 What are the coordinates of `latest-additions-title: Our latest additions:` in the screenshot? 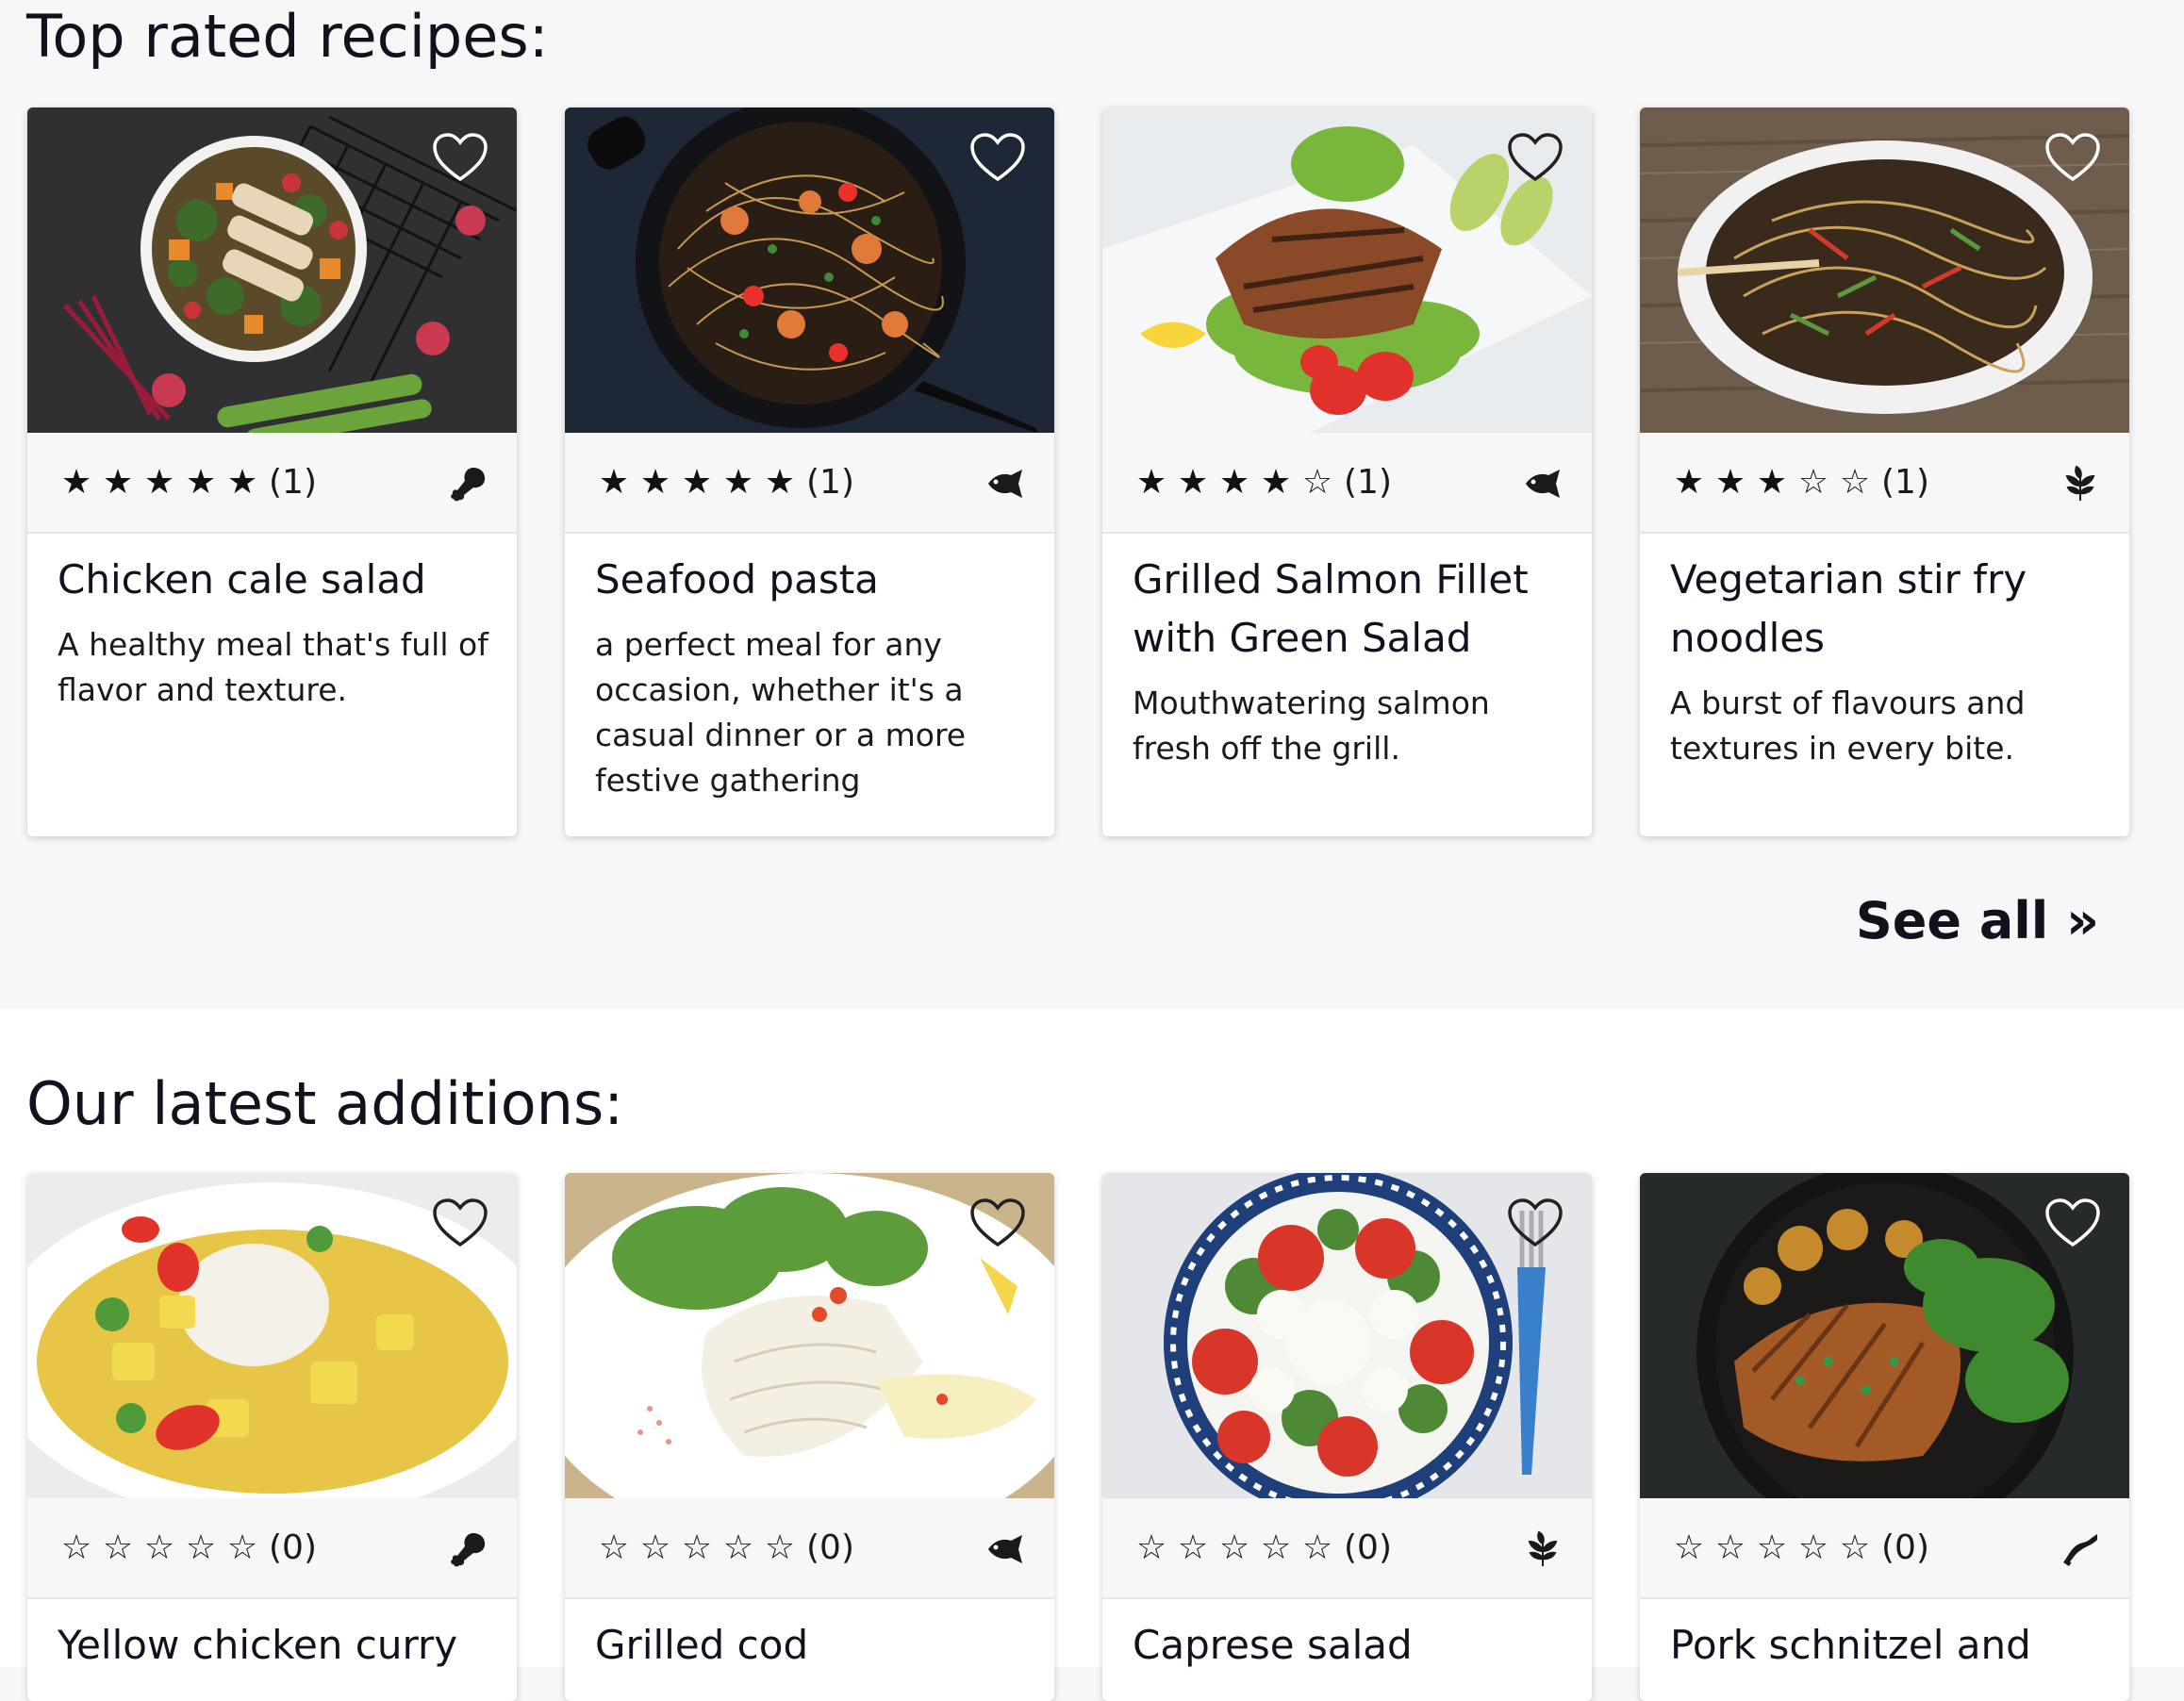 It's located at (325, 1103).